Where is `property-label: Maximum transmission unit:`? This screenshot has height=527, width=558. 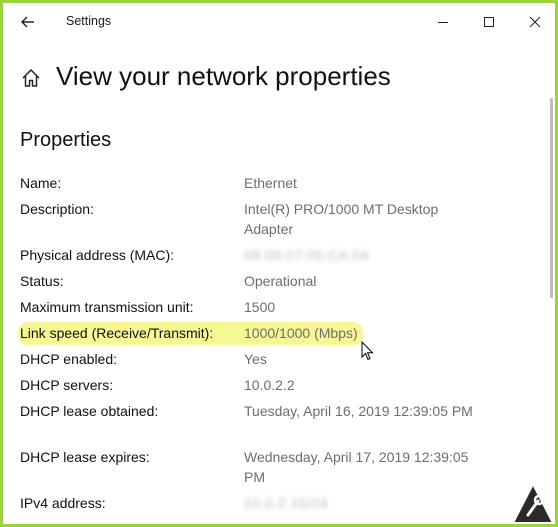
property-label: Maximum transmission unit: is located at coordinates (107, 307).